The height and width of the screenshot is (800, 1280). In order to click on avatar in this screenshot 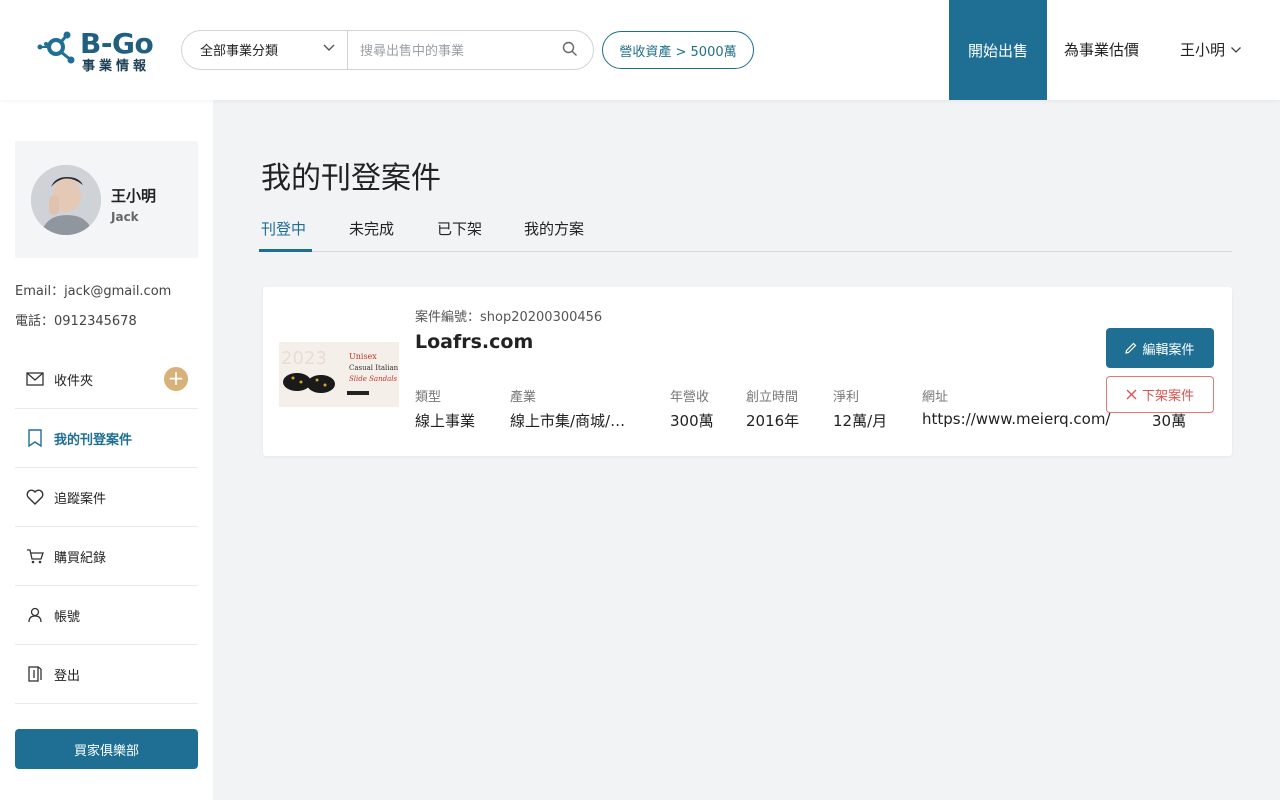, I will do `click(66, 200)`.